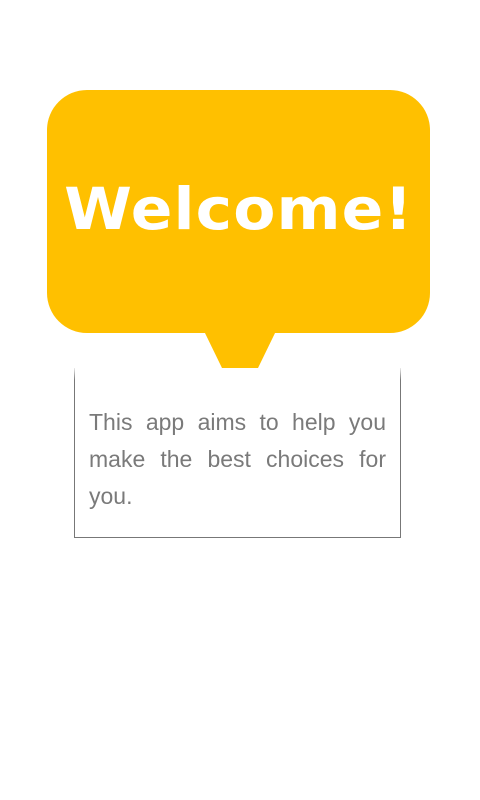 The image size is (480, 800). What do you see at coordinates (238, 208) in the screenshot?
I see `welcome-title: Welcome!` at bounding box center [238, 208].